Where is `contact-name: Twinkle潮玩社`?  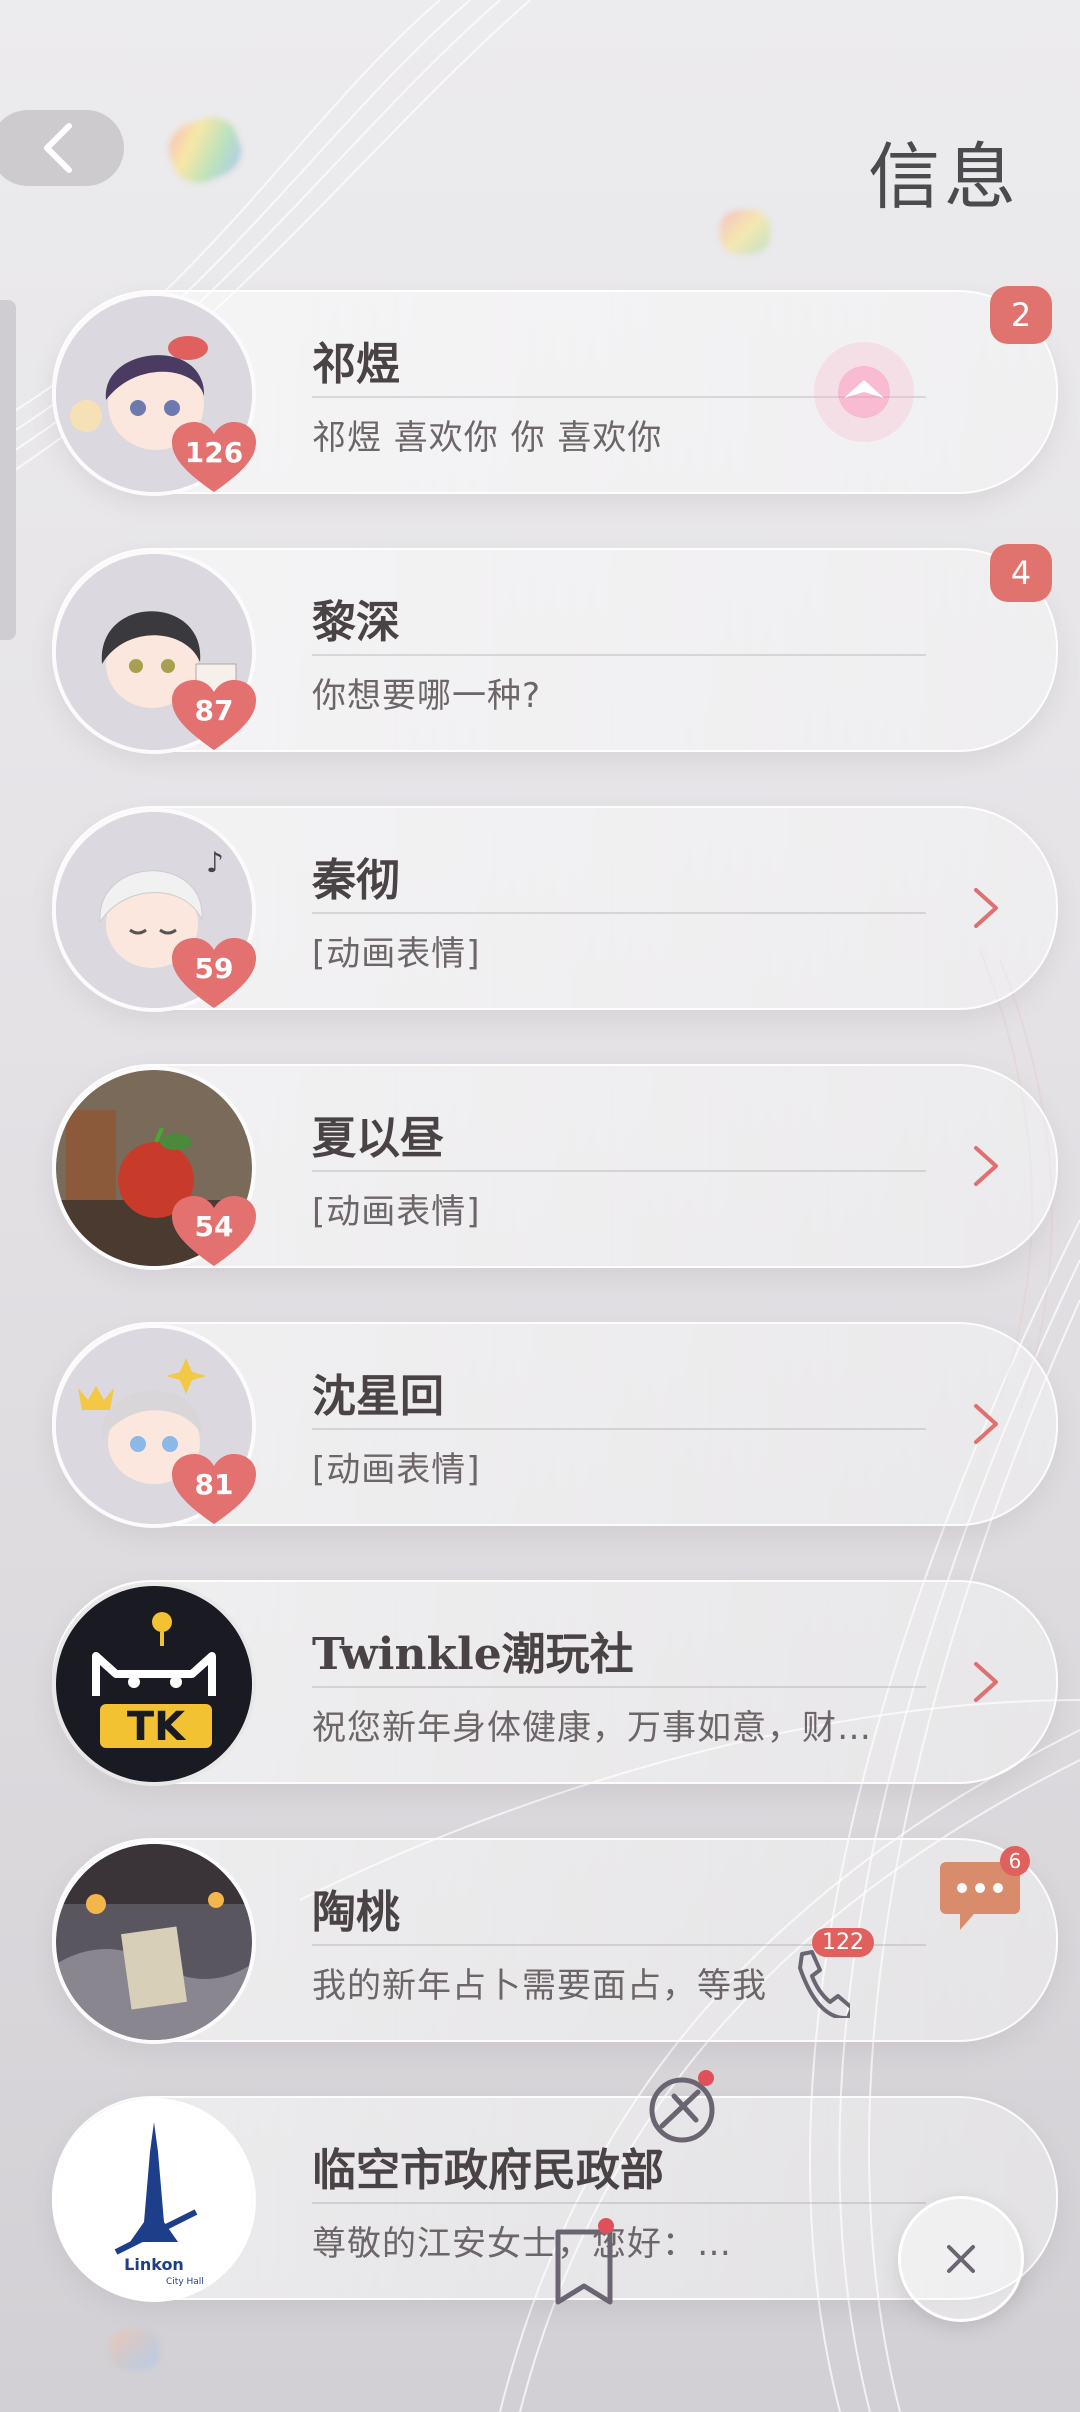
contact-name: Twinkle潮玩社 is located at coordinates (473, 1654).